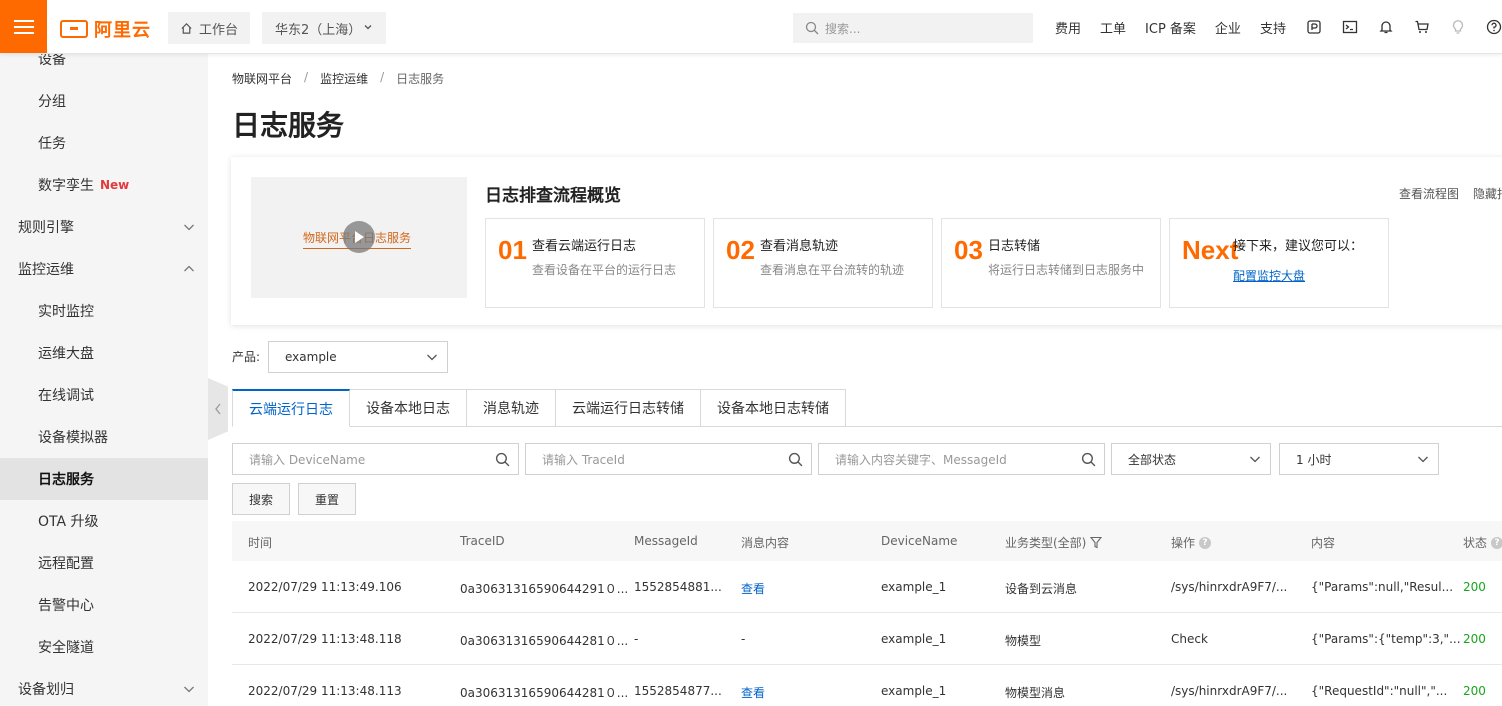  I want to click on sidebar-item-6: 实时监控, so click(104, 311).